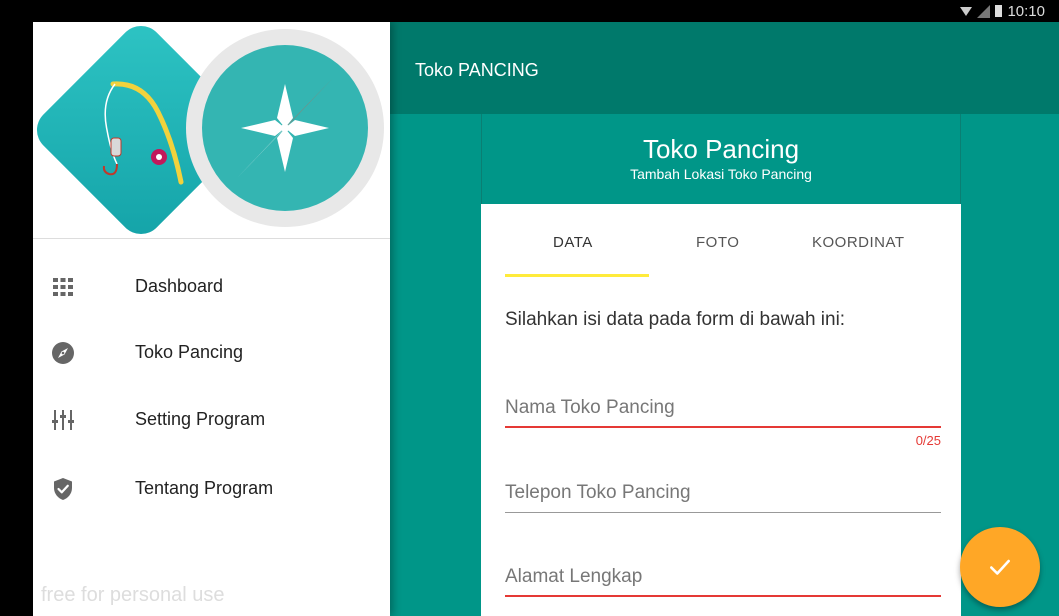 The height and width of the screenshot is (616, 1059). I want to click on card-subtitle: Tambah Lokasi Toko Pancing, so click(721, 174).